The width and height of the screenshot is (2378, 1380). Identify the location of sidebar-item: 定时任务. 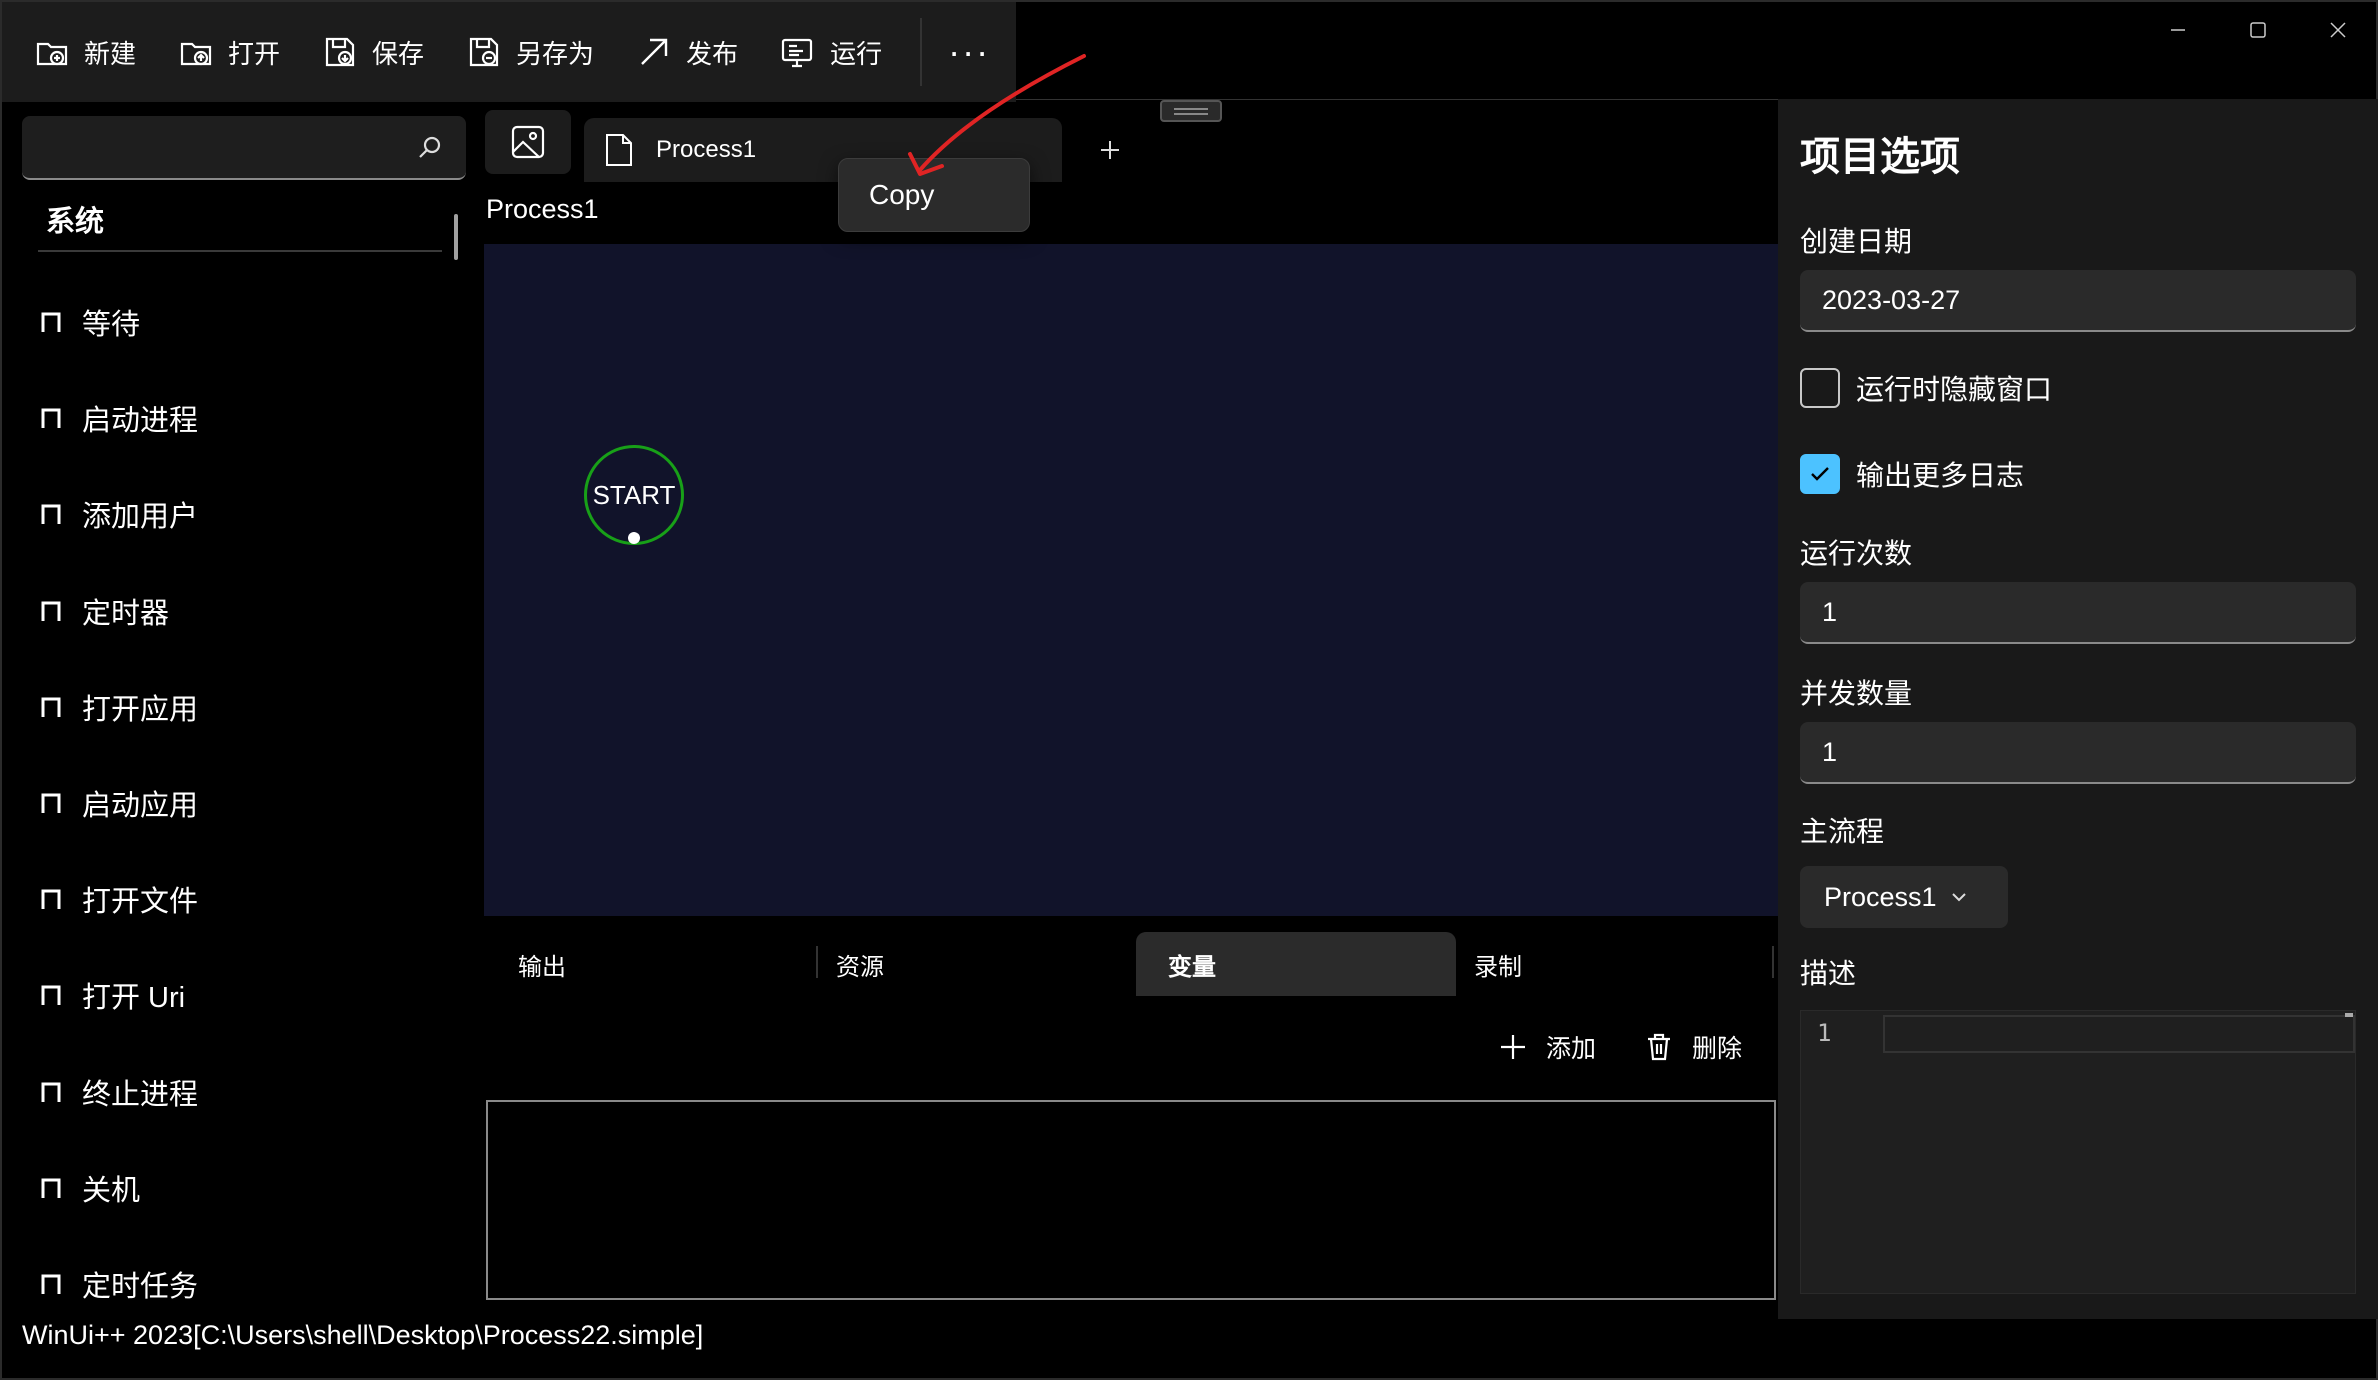
(119, 1284).